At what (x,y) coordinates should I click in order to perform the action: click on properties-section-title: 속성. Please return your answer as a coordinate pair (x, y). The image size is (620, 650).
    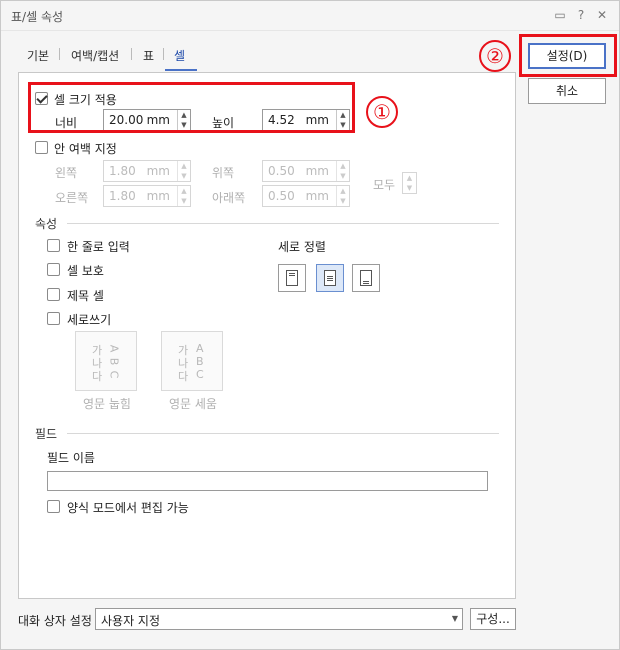
    Looking at the image, I should click on (46, 224).